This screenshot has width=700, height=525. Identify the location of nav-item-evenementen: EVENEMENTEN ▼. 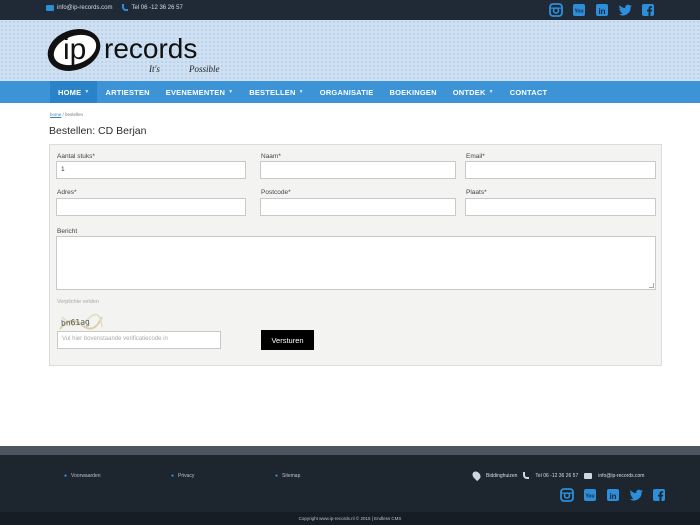
(199, 92).